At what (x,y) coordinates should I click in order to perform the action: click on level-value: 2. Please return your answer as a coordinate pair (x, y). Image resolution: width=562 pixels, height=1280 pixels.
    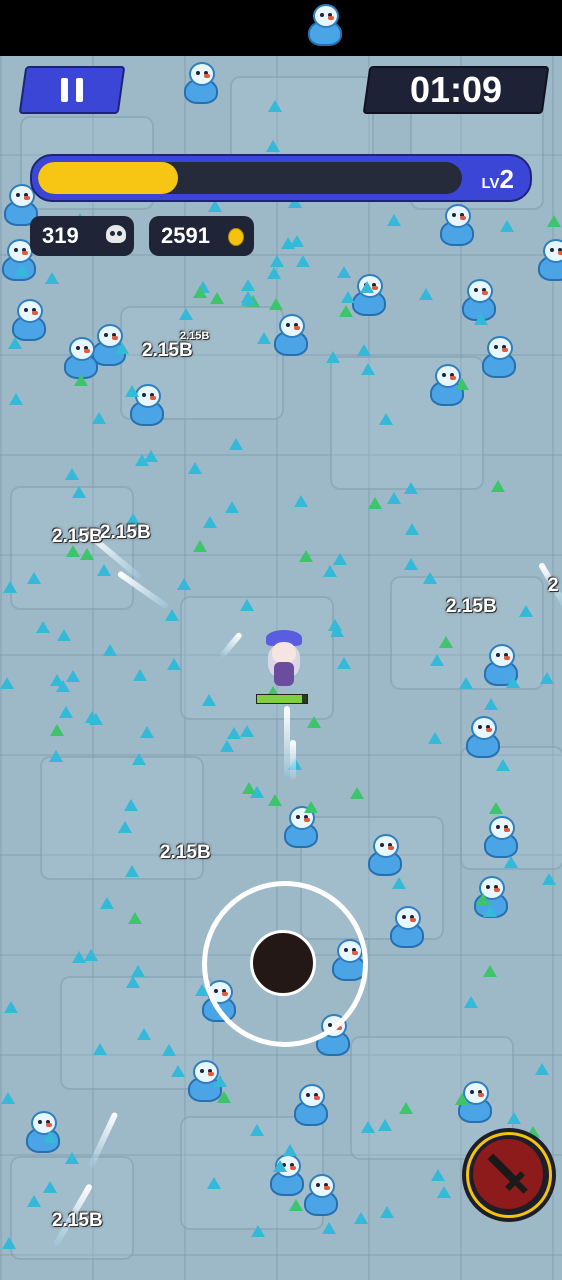
    Looking at the image, I should click on (506, 179).